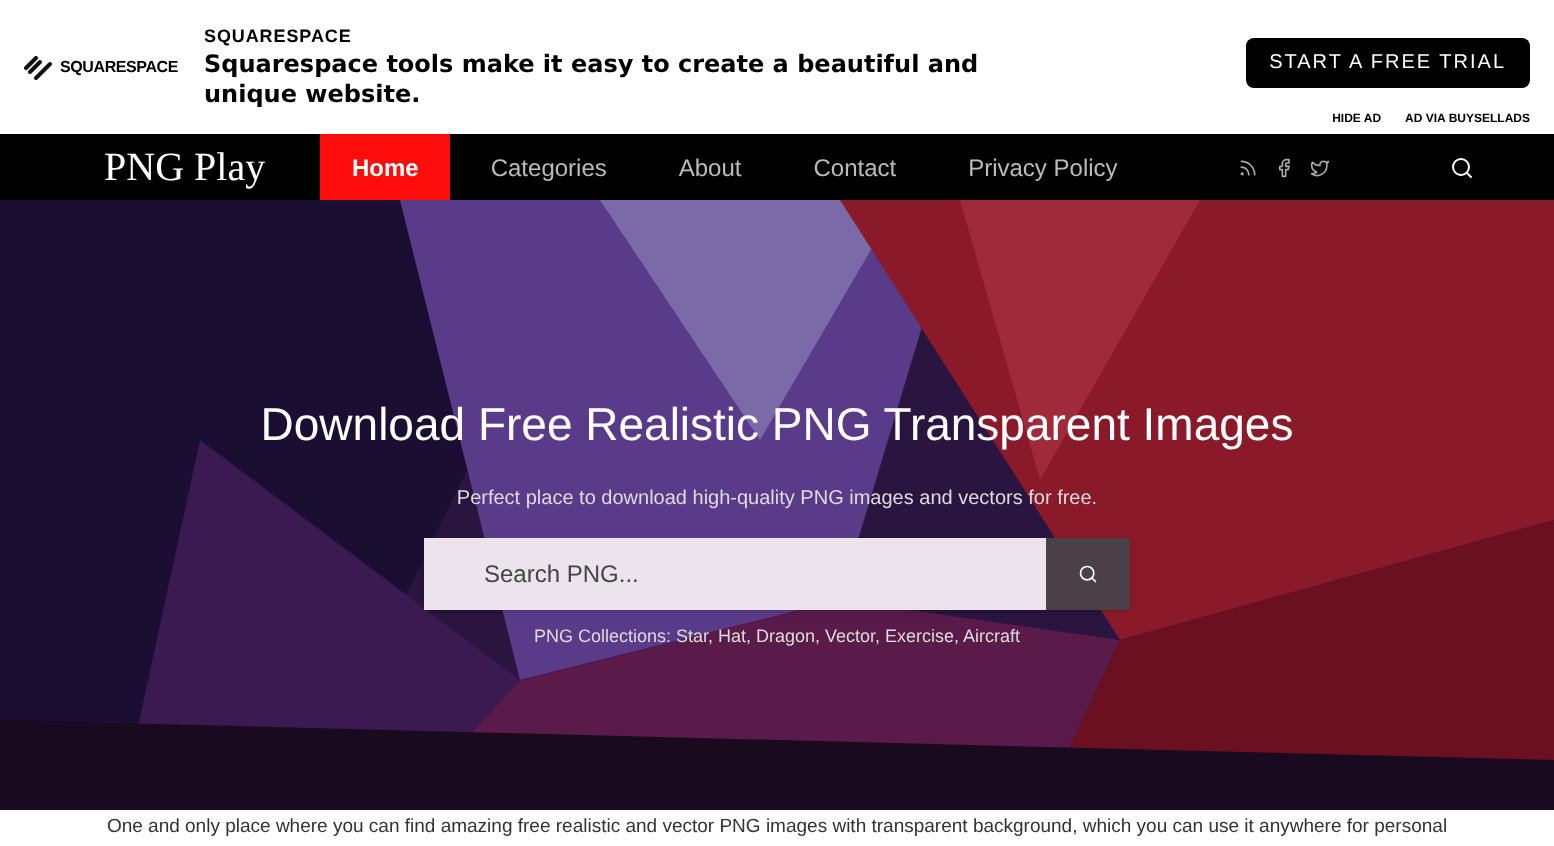  Describe the element at coordinates (119, 67) in the screenshot. I see `ad-logo: SQUARESPACE` at that location.